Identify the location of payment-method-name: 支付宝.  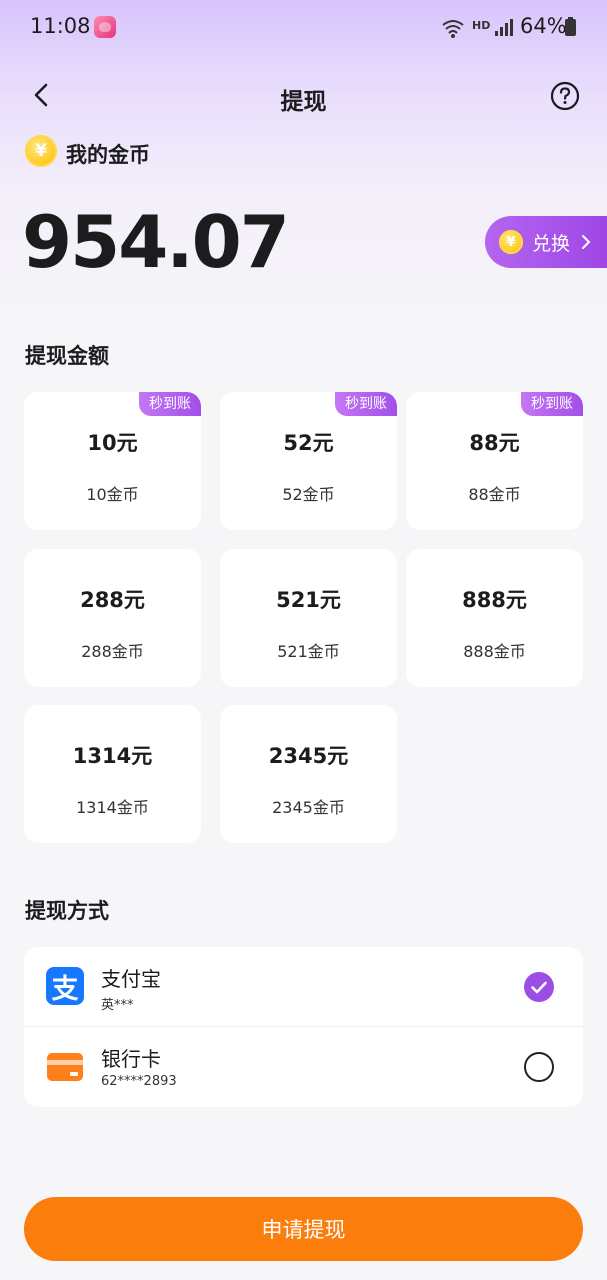
(131, 979).